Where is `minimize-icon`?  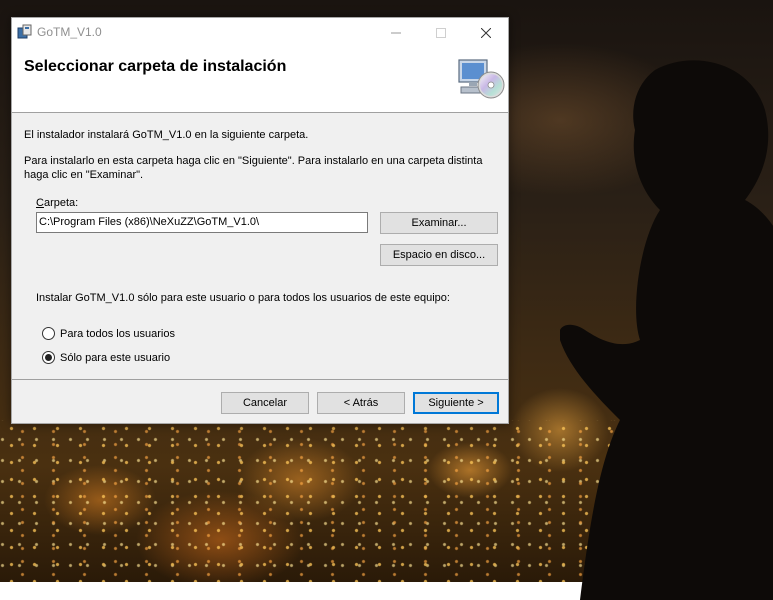 minimize-icon is located at coordinates (395, 32).